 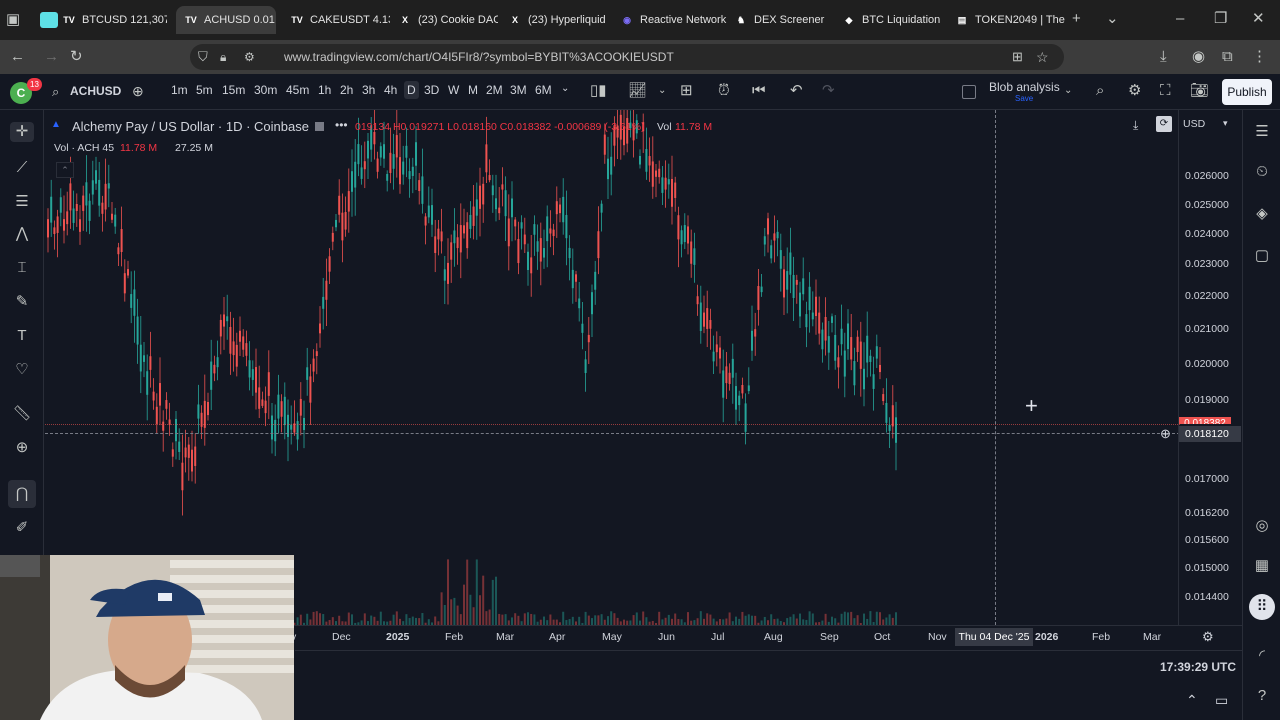 What do you see at coordinates (22, 132) in the screenshot?
I see `crosshair-tool-icon: ✛` at bounding box center [22, 132].